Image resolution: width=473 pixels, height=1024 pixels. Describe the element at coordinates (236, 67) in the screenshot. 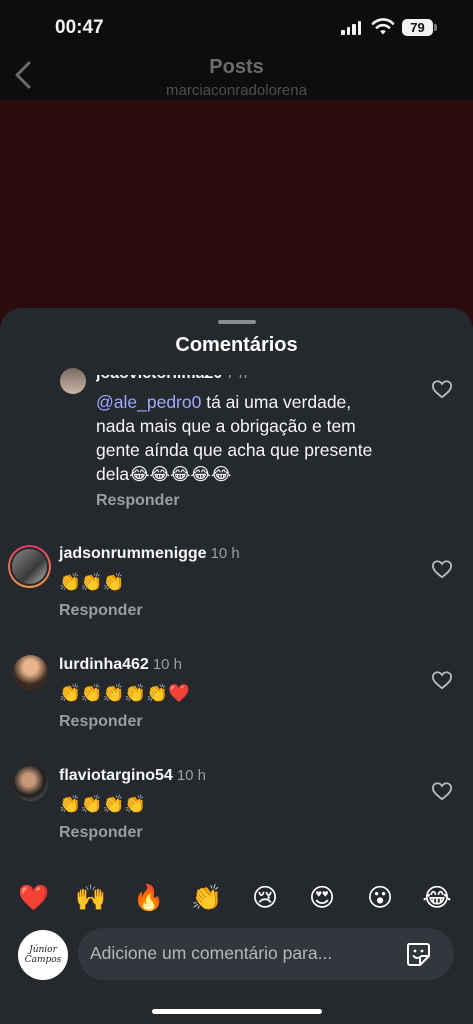

I see `page-title: Posts` at that location.